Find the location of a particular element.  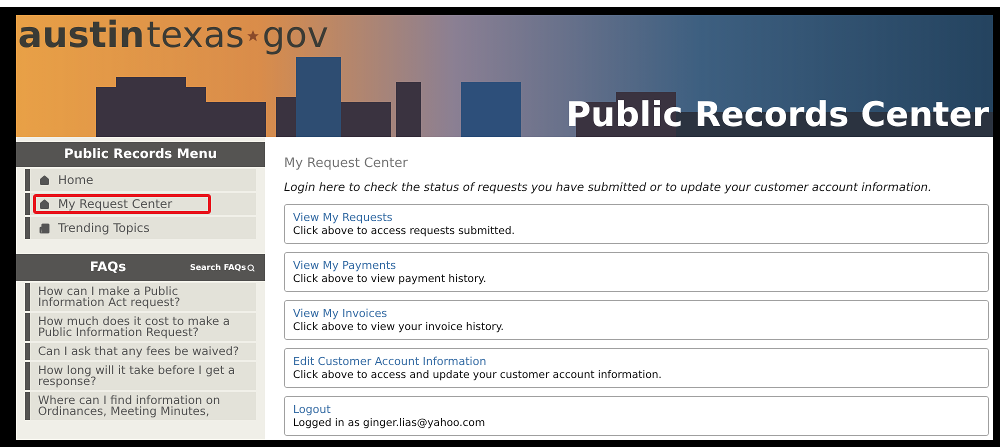

search-icon is located at coordinates (251, 268).